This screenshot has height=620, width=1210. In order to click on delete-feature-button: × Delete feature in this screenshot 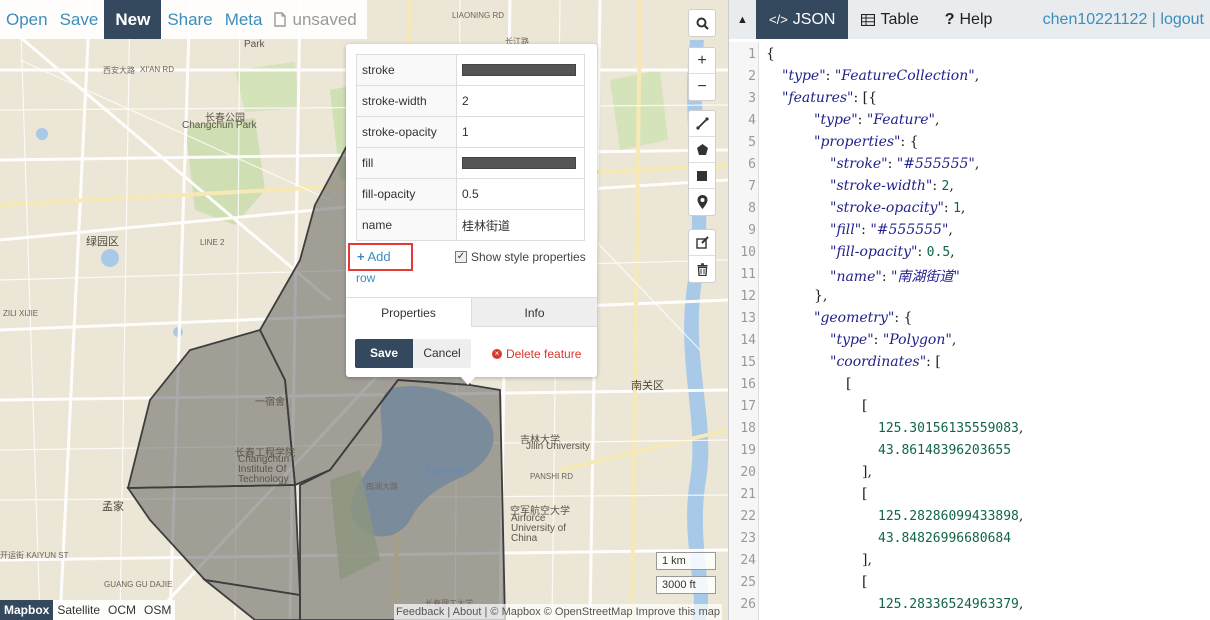, I will do `click(536, 354)`.